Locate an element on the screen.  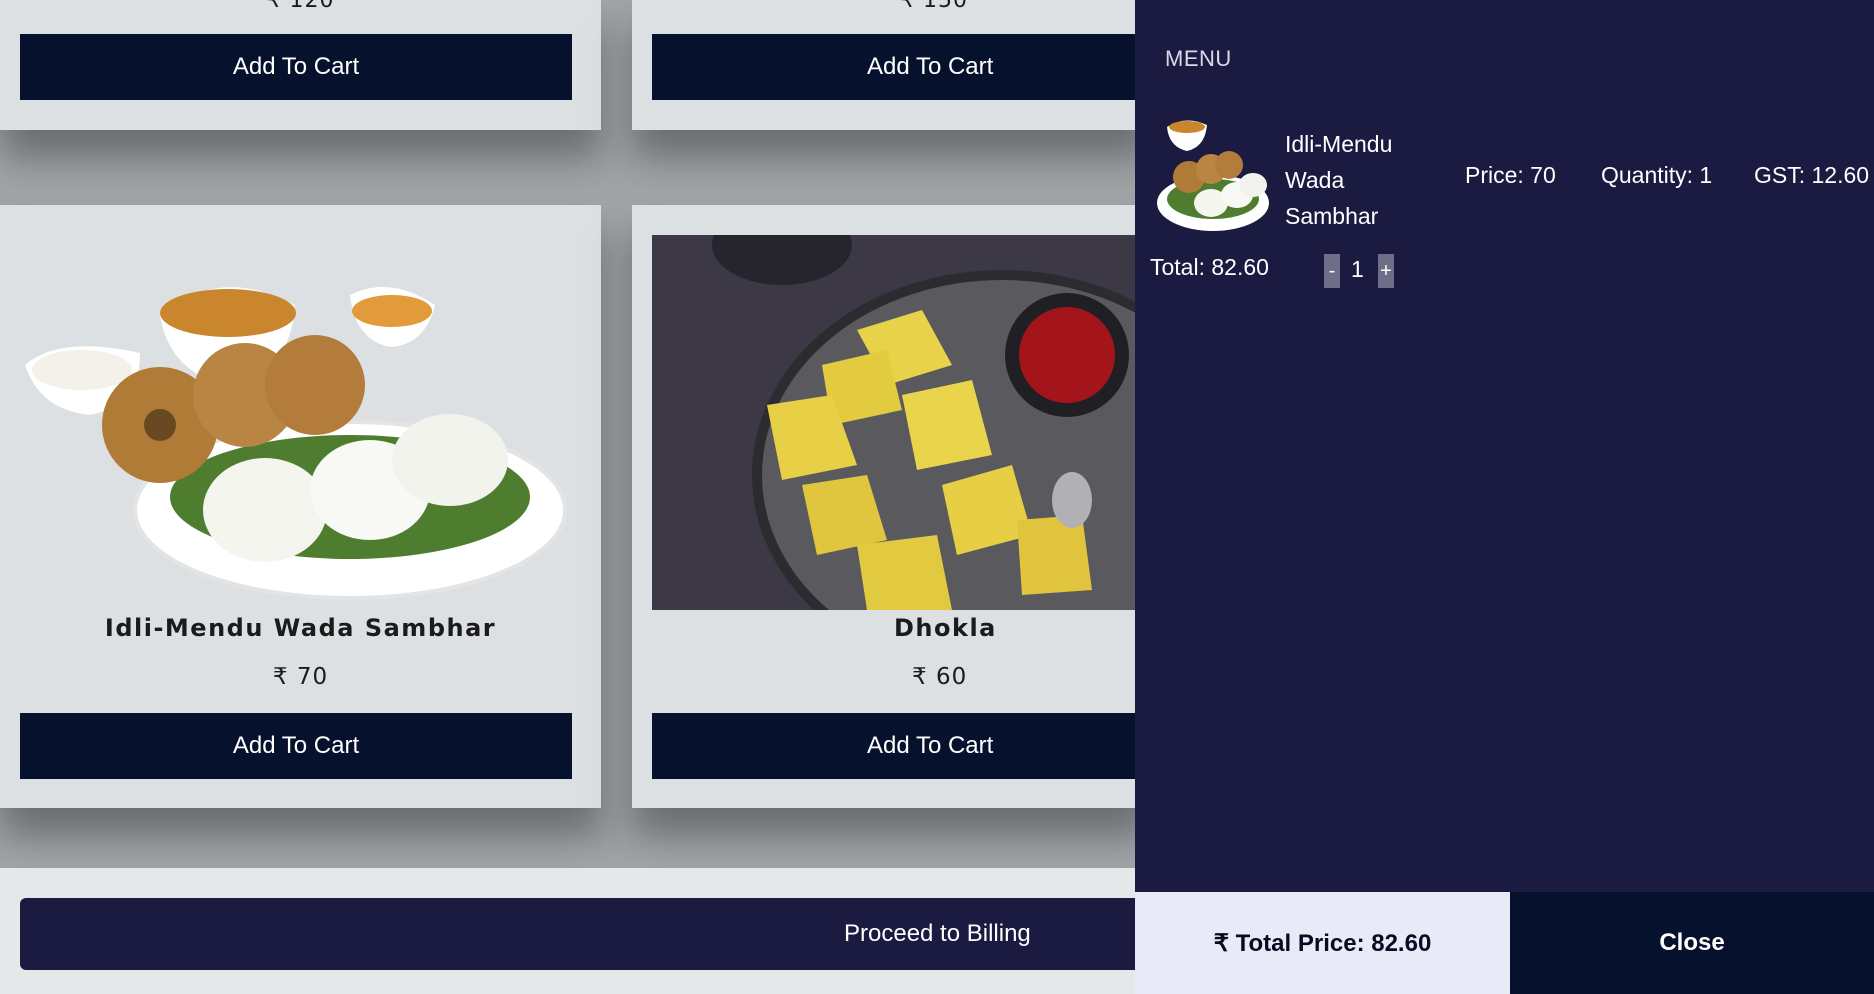
menu-item-price: ₹ 120 is located at coordinates (300, 6).